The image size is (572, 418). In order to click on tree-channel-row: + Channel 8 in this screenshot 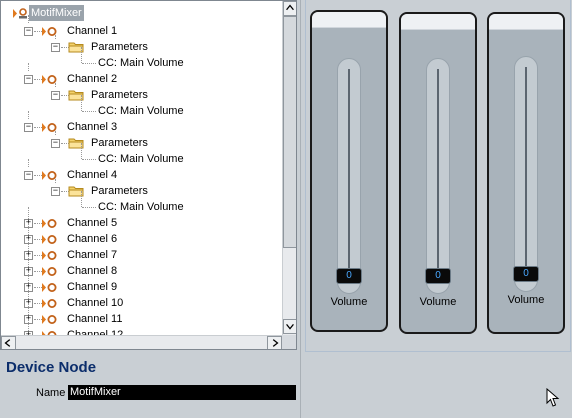, I will do `click(141, 267)`.